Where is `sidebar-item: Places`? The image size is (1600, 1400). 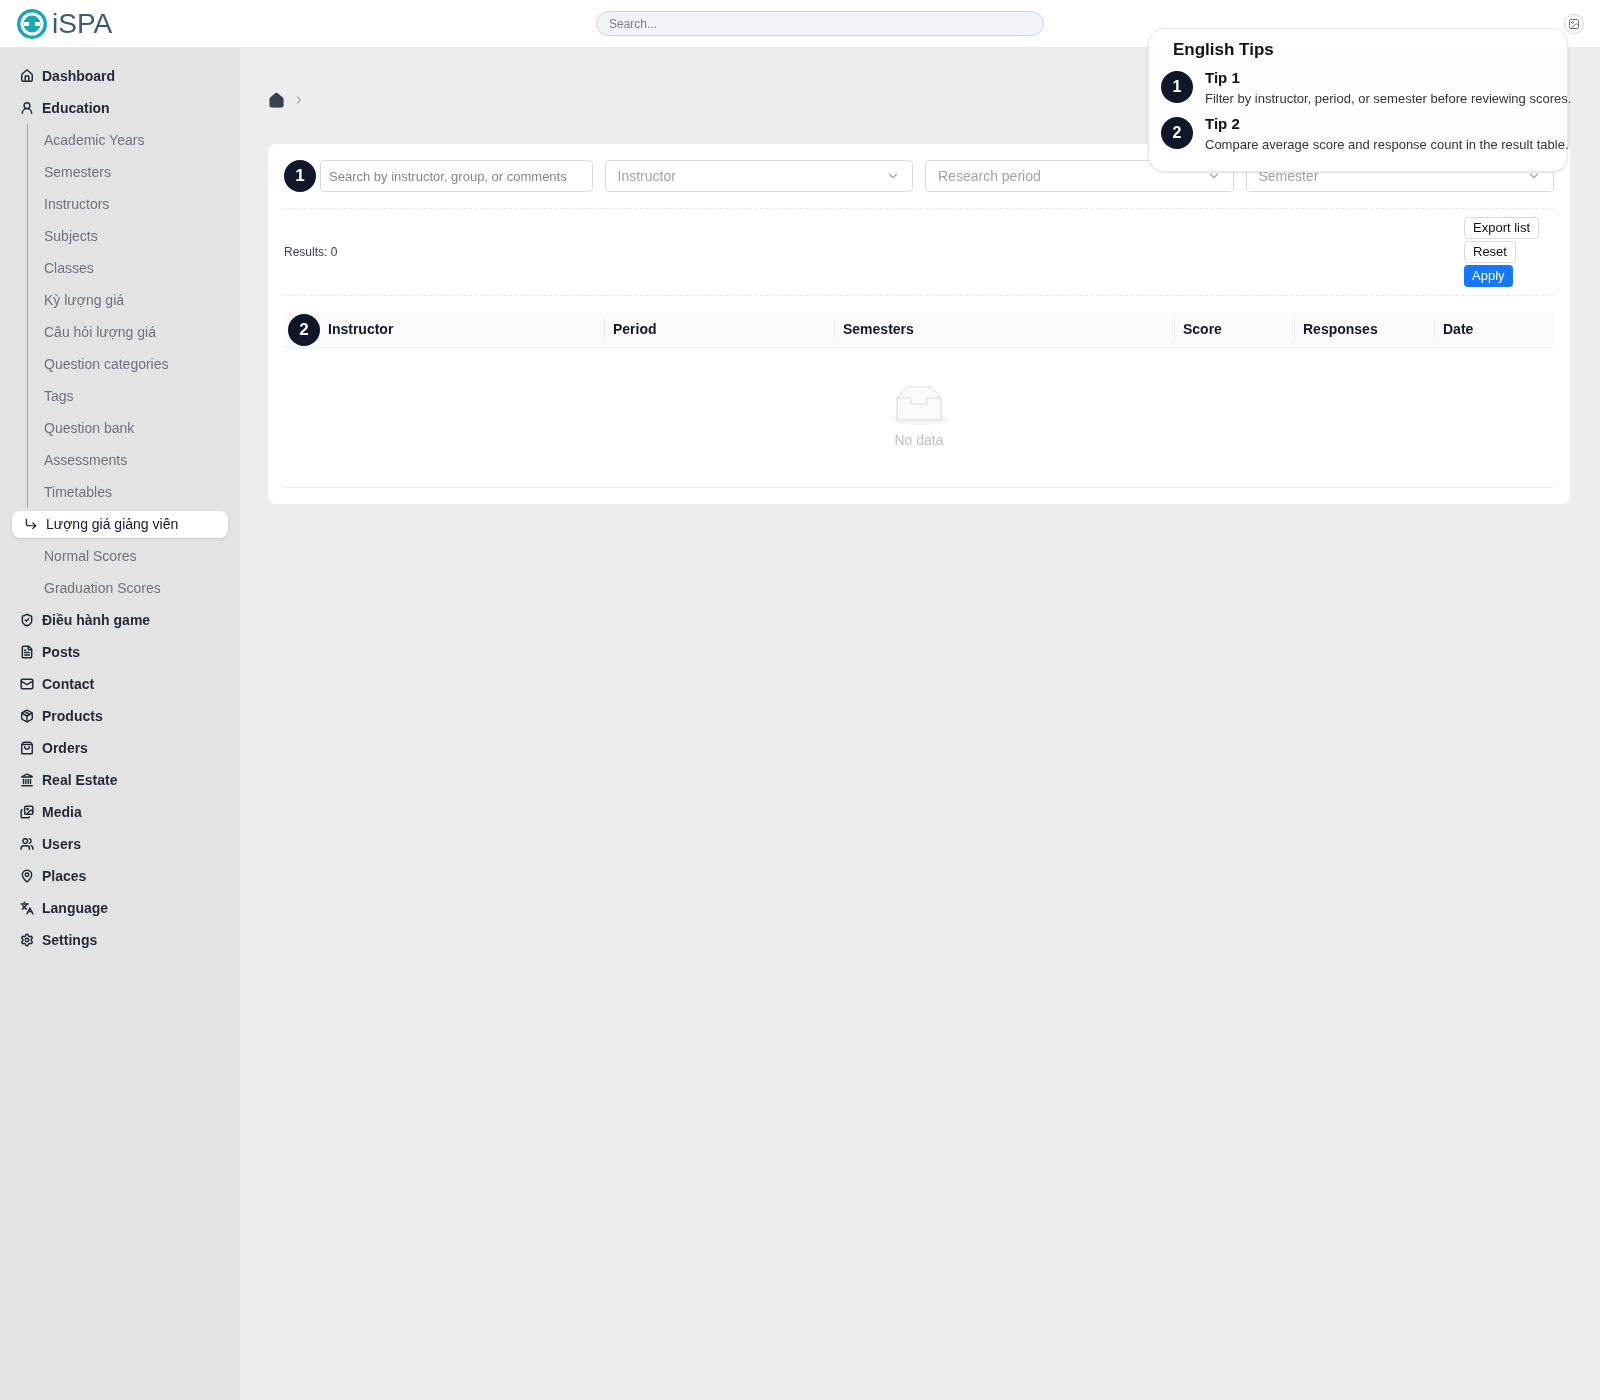
sidebar-item: Places is located at coordinates (120, 876).